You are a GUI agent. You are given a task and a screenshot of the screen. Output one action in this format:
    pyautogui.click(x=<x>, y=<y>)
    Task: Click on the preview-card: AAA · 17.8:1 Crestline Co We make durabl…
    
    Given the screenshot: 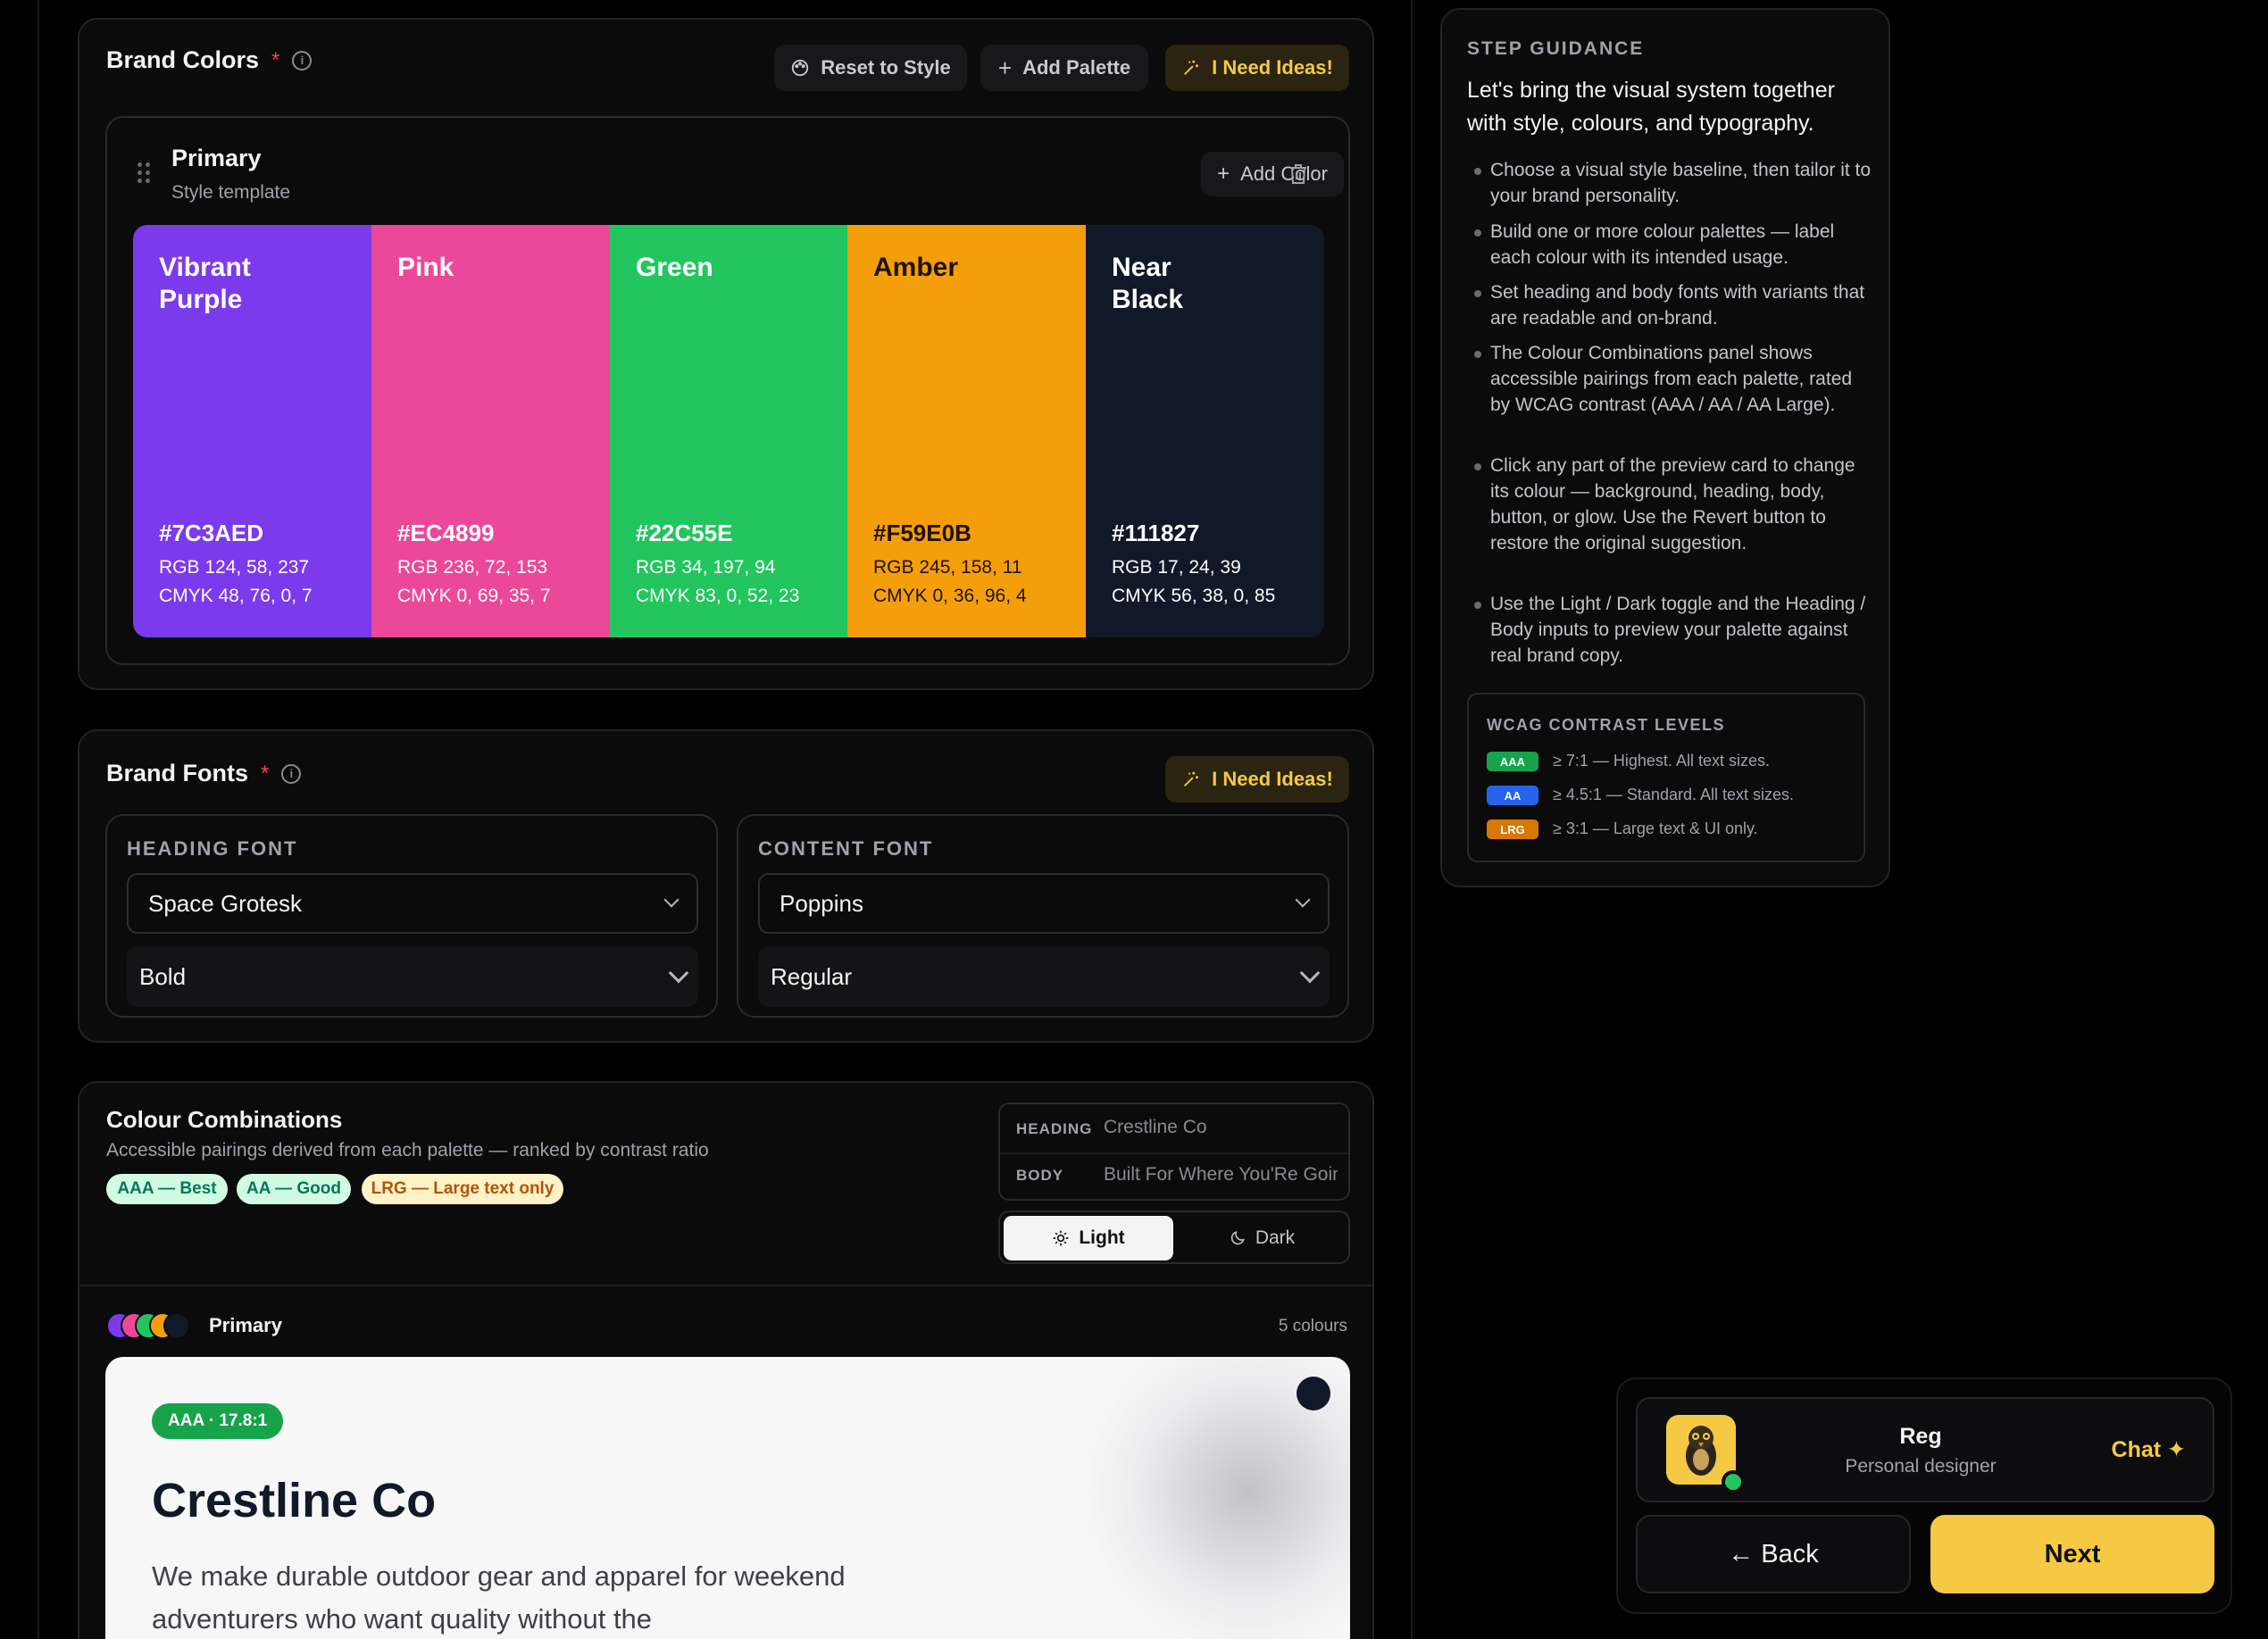 What is the action you would take?
    pyautogui.click(x=727, y=1498)
    